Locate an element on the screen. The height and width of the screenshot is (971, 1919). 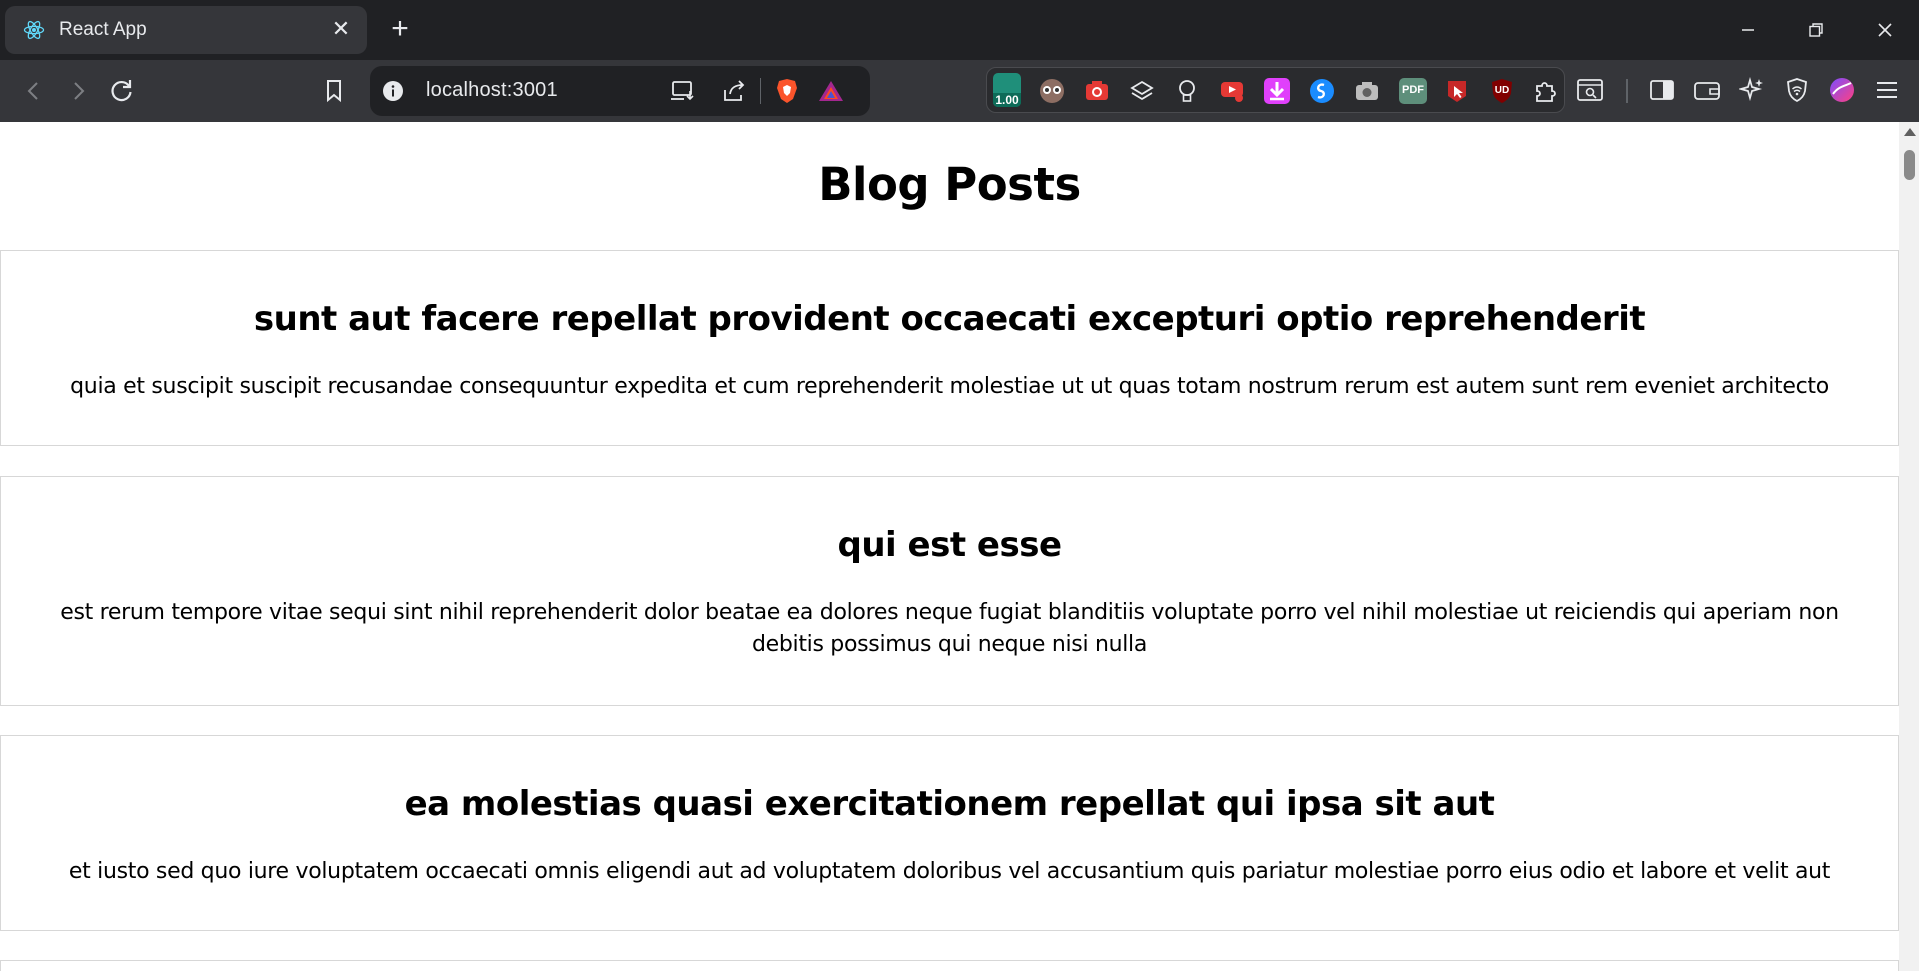
price-extension-icon: 1.00 is located at coordinates (1007, 90).